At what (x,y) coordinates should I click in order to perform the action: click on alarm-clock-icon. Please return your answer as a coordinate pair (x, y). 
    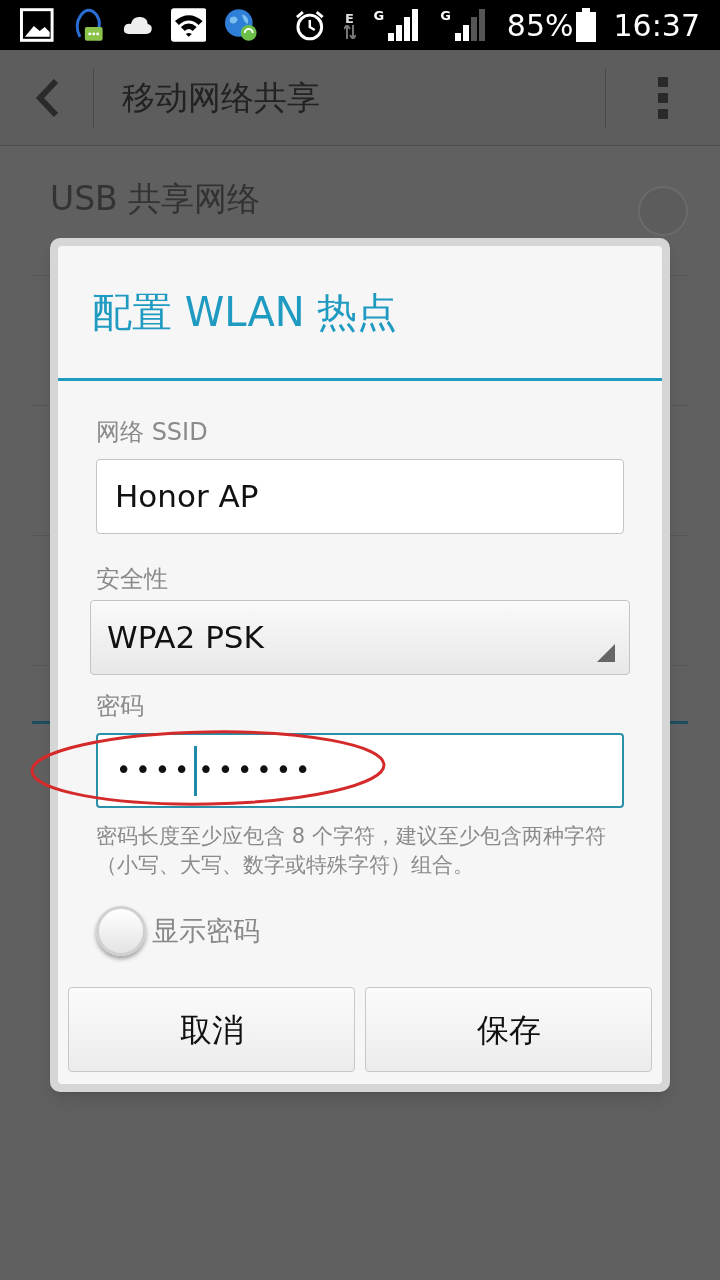
    Looking at the image, I should click on (309, 25).